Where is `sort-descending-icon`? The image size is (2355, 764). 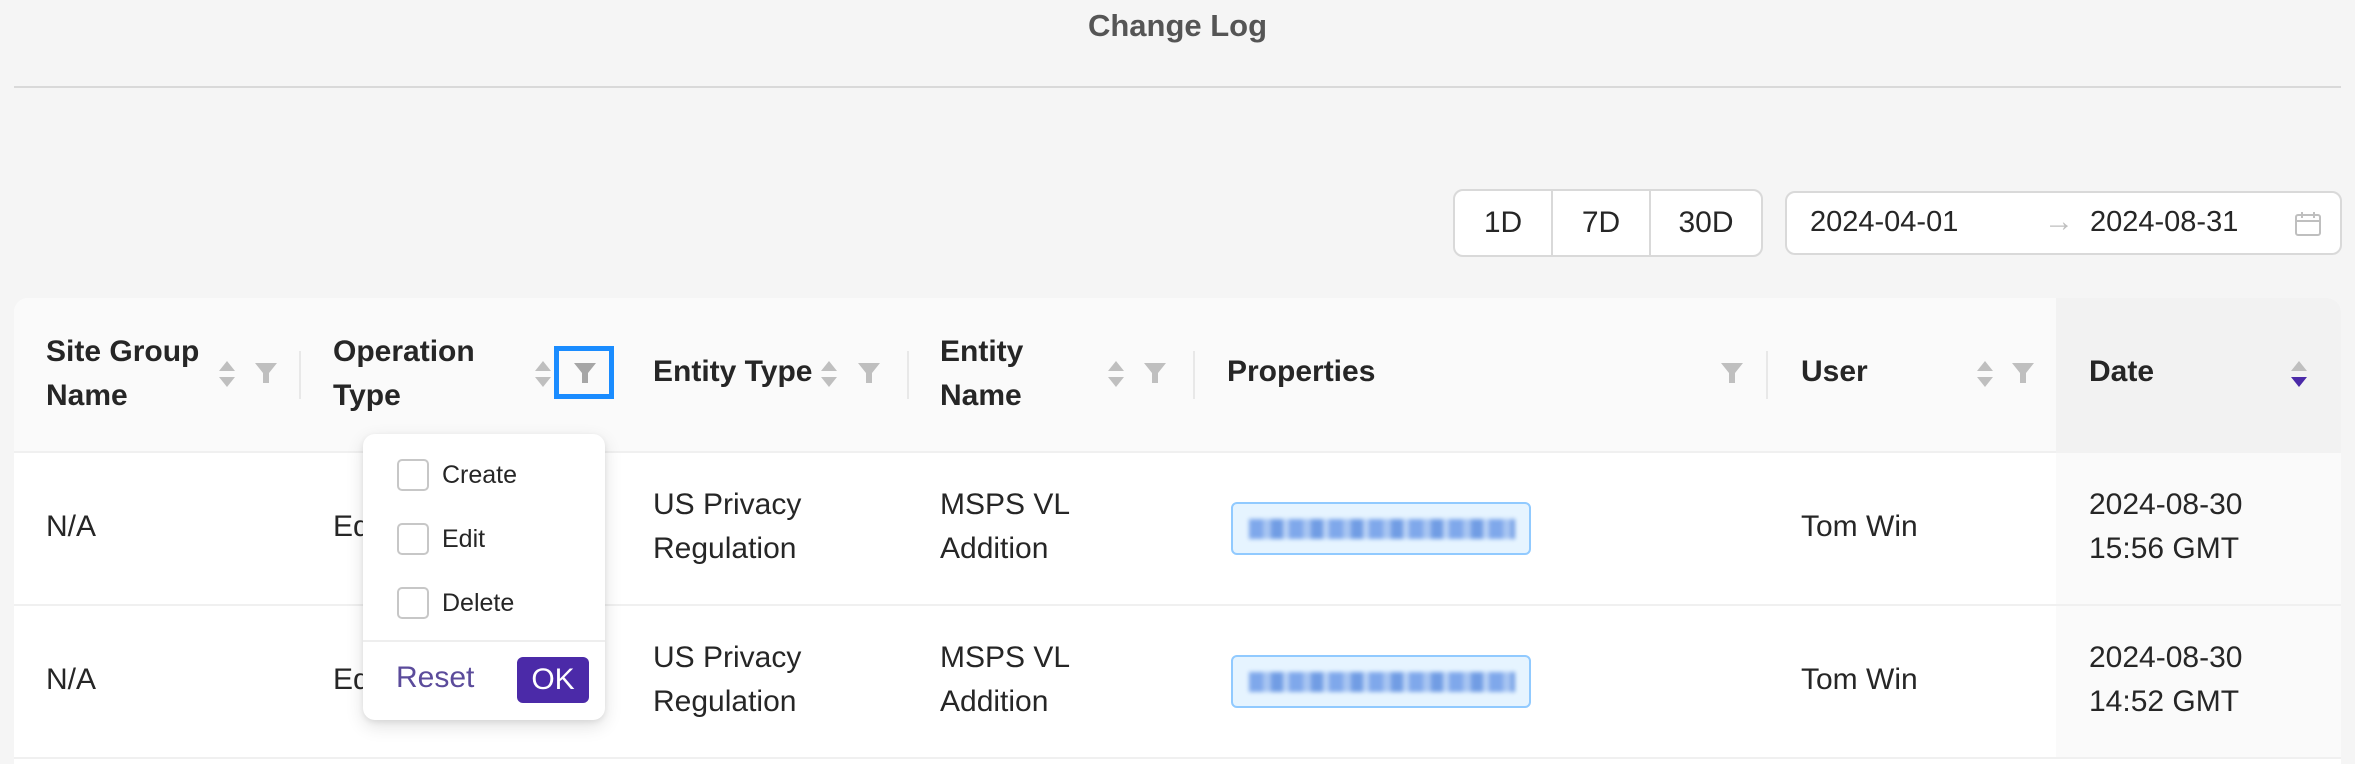
sort-descending-icon is located at coordinates (2299, 374).